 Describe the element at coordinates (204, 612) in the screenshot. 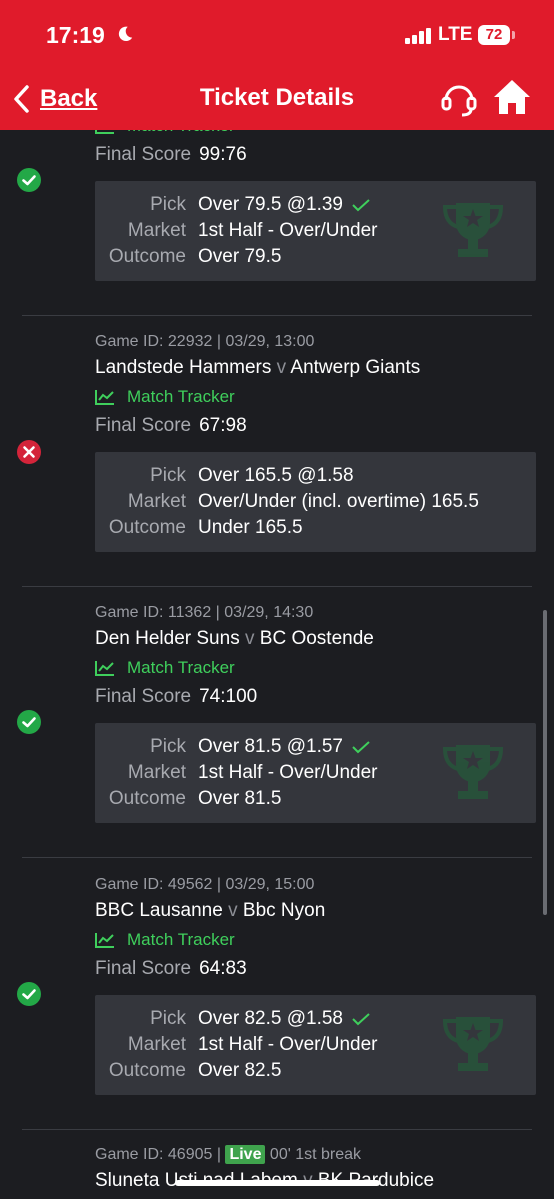

I see `game-meta: Game ID: 11362 | 03/29, 14:30` at that location.